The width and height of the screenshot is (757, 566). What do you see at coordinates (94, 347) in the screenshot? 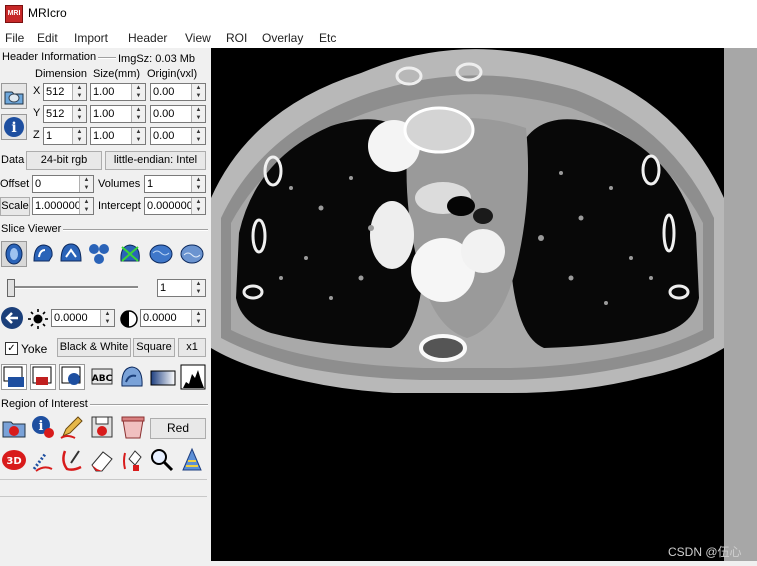
I see `colormap-button: Black & White` at bounding box center [94, 347].